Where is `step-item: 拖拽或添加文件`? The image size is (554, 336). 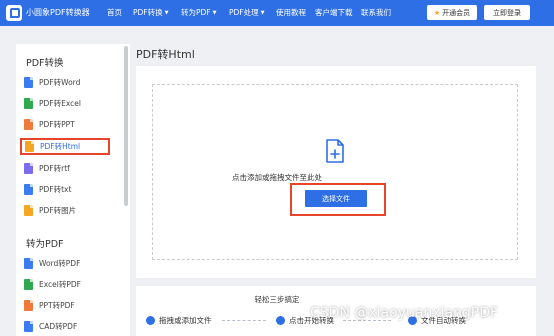
step-item: 拖拽或添加文件 is located at coordinates (179, 320).